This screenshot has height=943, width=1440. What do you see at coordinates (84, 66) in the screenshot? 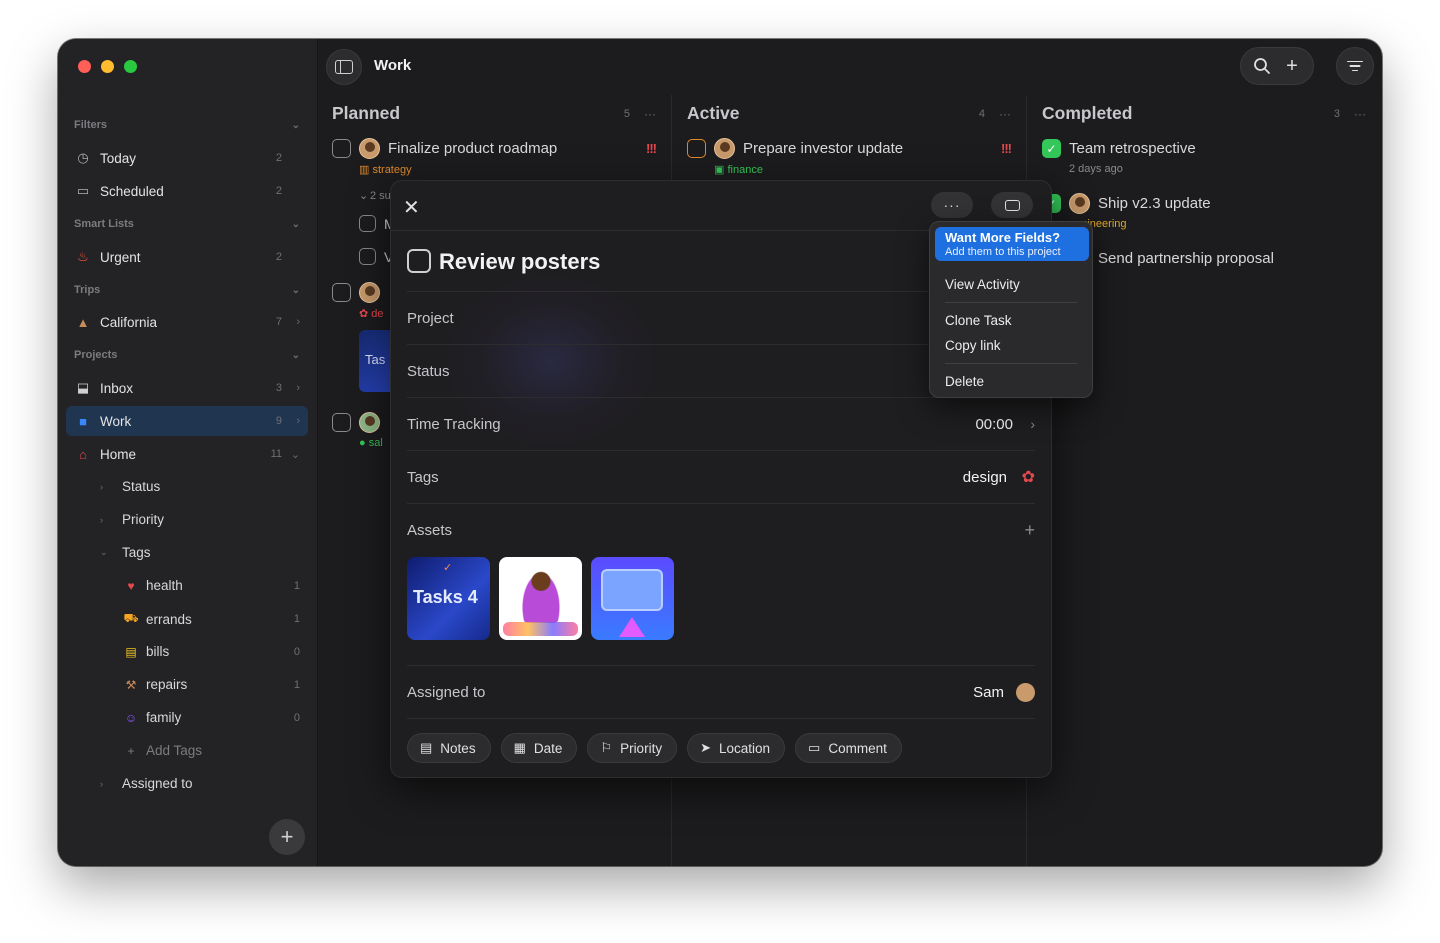
I see `close-window-button` at bounding box center [84, 66].